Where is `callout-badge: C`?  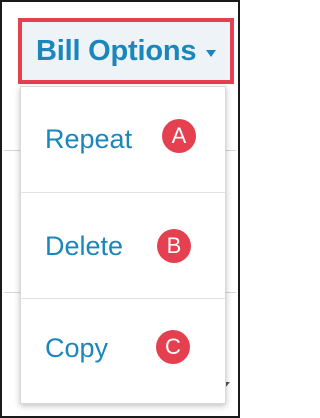
callout-badge: C is located at coordinates (173, 347).